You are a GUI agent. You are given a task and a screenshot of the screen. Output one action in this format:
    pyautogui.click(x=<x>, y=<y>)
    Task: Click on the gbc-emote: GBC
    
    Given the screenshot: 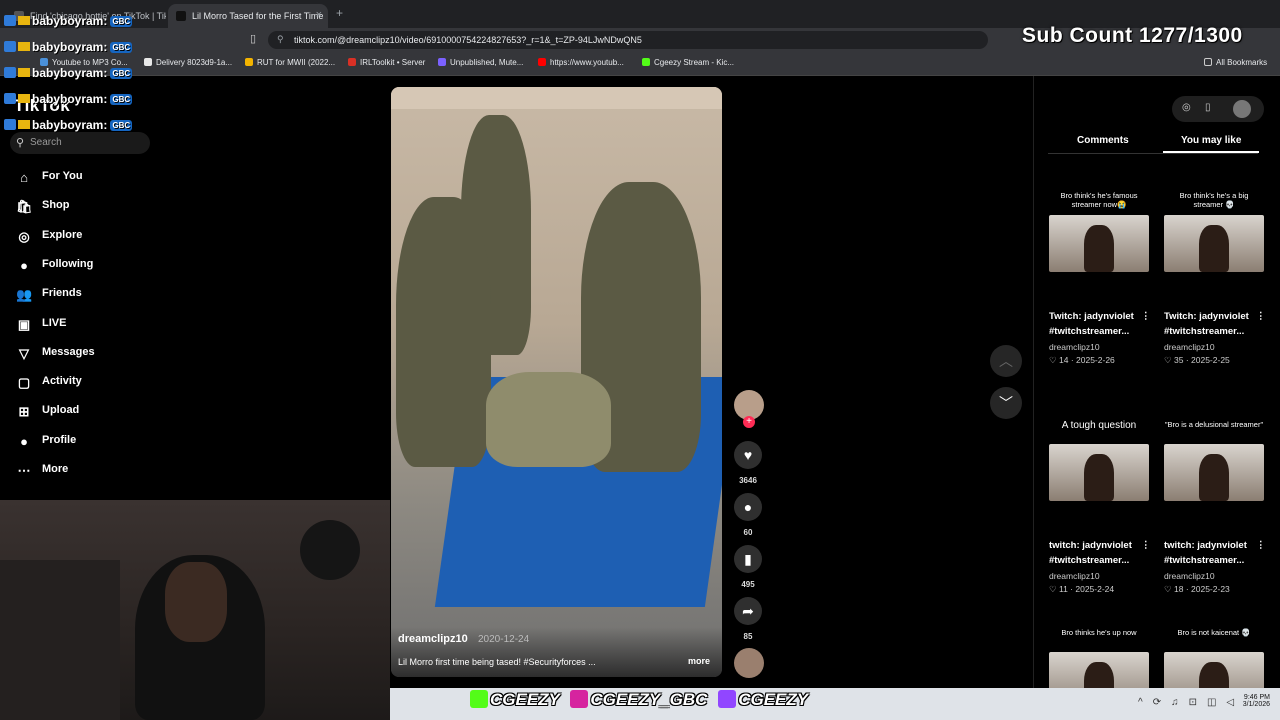 What is the action you would take?
    pyautogui.click(x=121, y=21)
    